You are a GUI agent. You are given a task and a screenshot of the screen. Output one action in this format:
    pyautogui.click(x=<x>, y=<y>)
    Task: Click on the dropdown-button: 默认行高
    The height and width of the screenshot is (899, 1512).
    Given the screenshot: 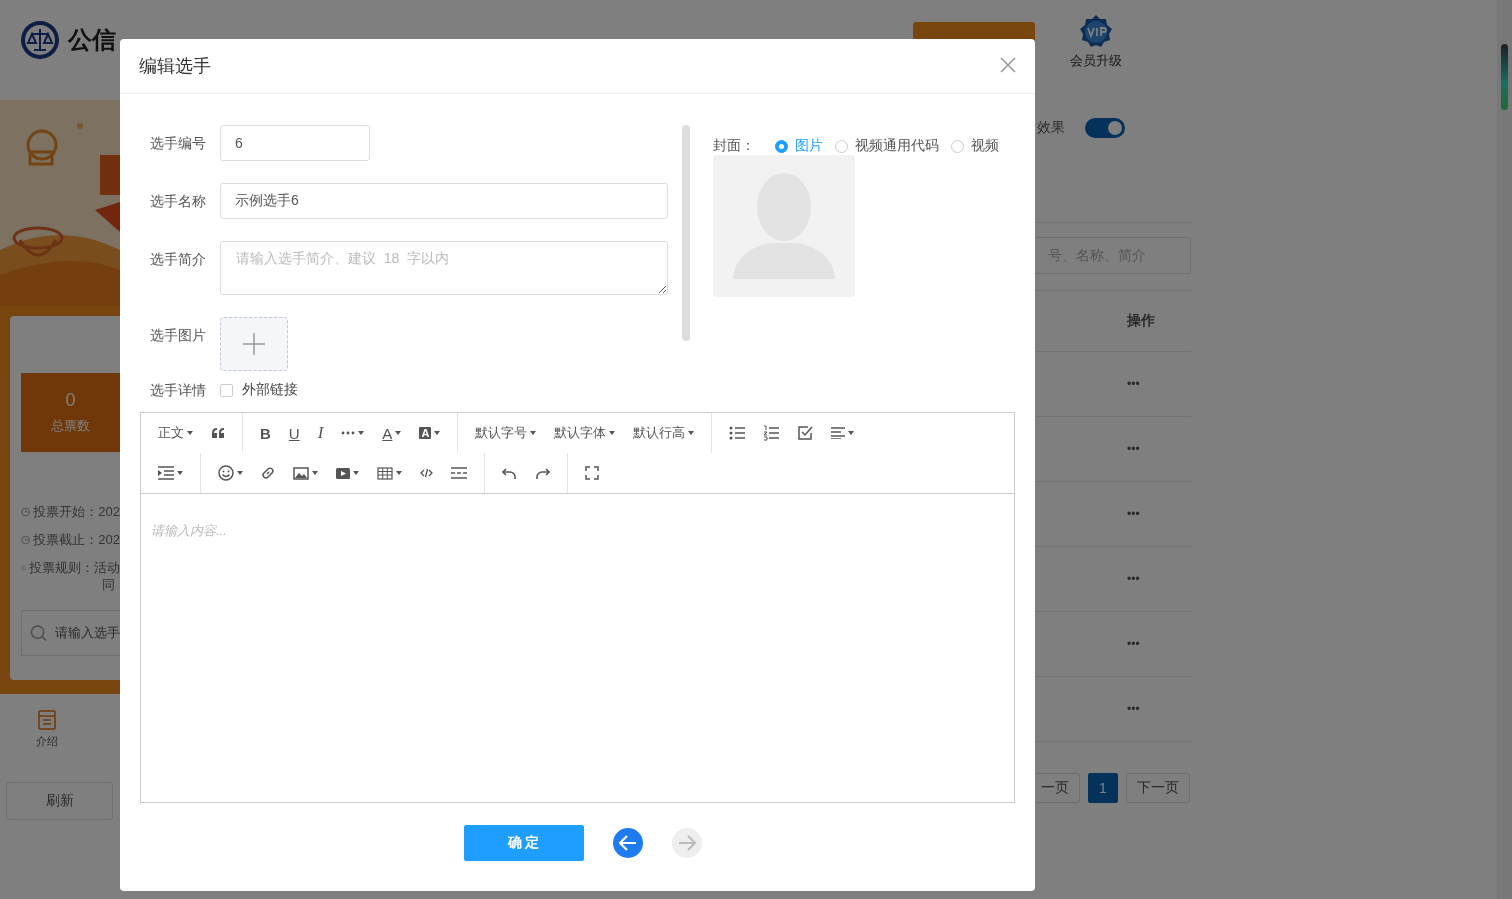 What is the action you would take?
    pyautogui.click(x=664, y=433)
    